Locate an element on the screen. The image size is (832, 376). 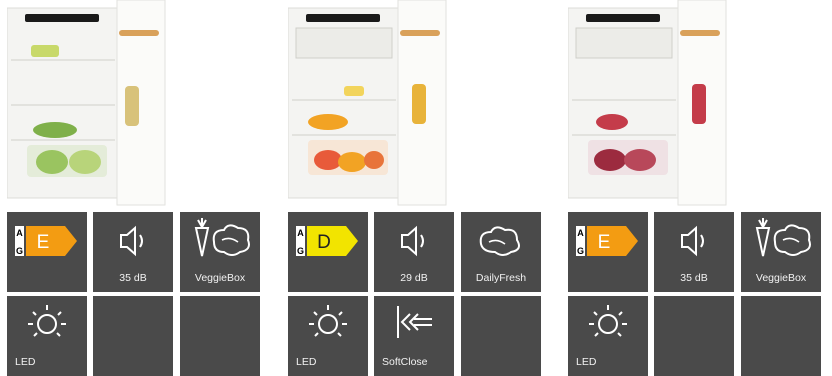
softclose-tile: SoftClose is located at coordinates (414, 336).